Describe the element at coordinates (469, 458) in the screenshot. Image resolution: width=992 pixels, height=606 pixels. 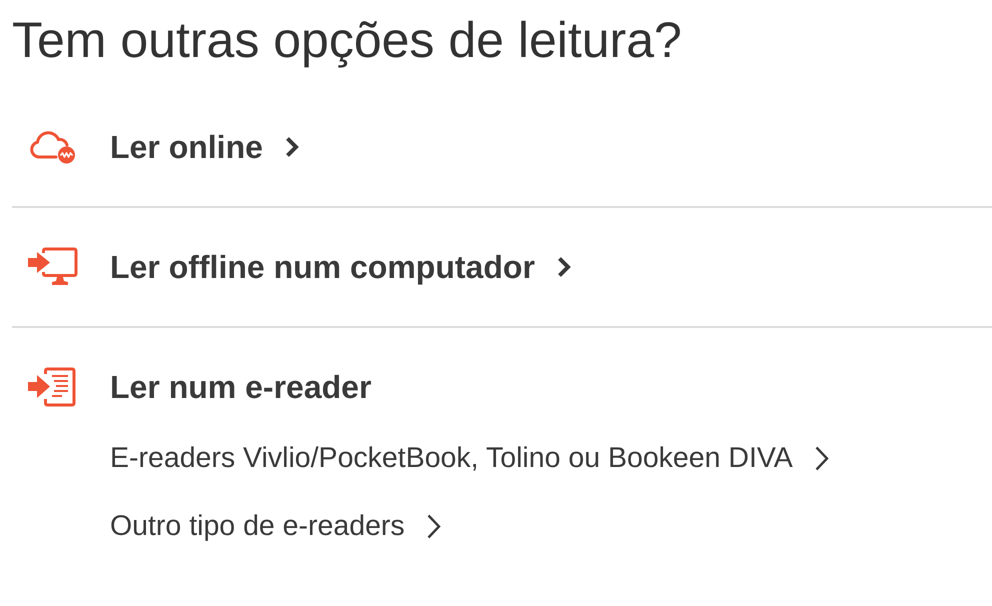
I see `device-link: E-readers Vivlio/PocketBook, Tolino ou Bookeen DIVA` at that location.